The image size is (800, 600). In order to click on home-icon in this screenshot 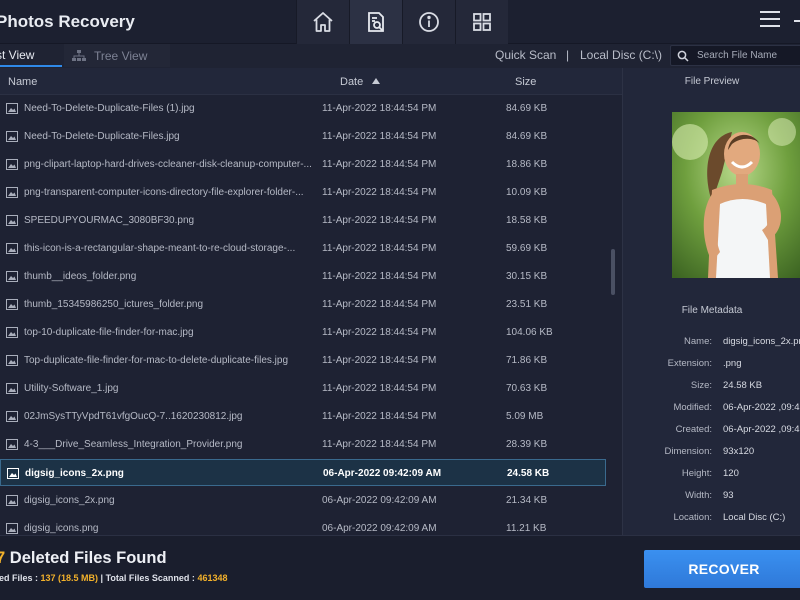, I will do `click(323, 22)`.